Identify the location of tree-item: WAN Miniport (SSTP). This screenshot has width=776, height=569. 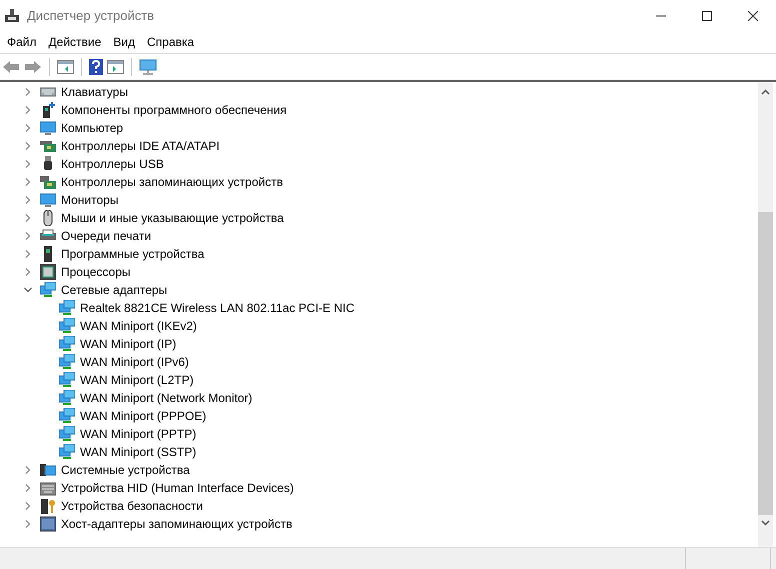
(138, 452).